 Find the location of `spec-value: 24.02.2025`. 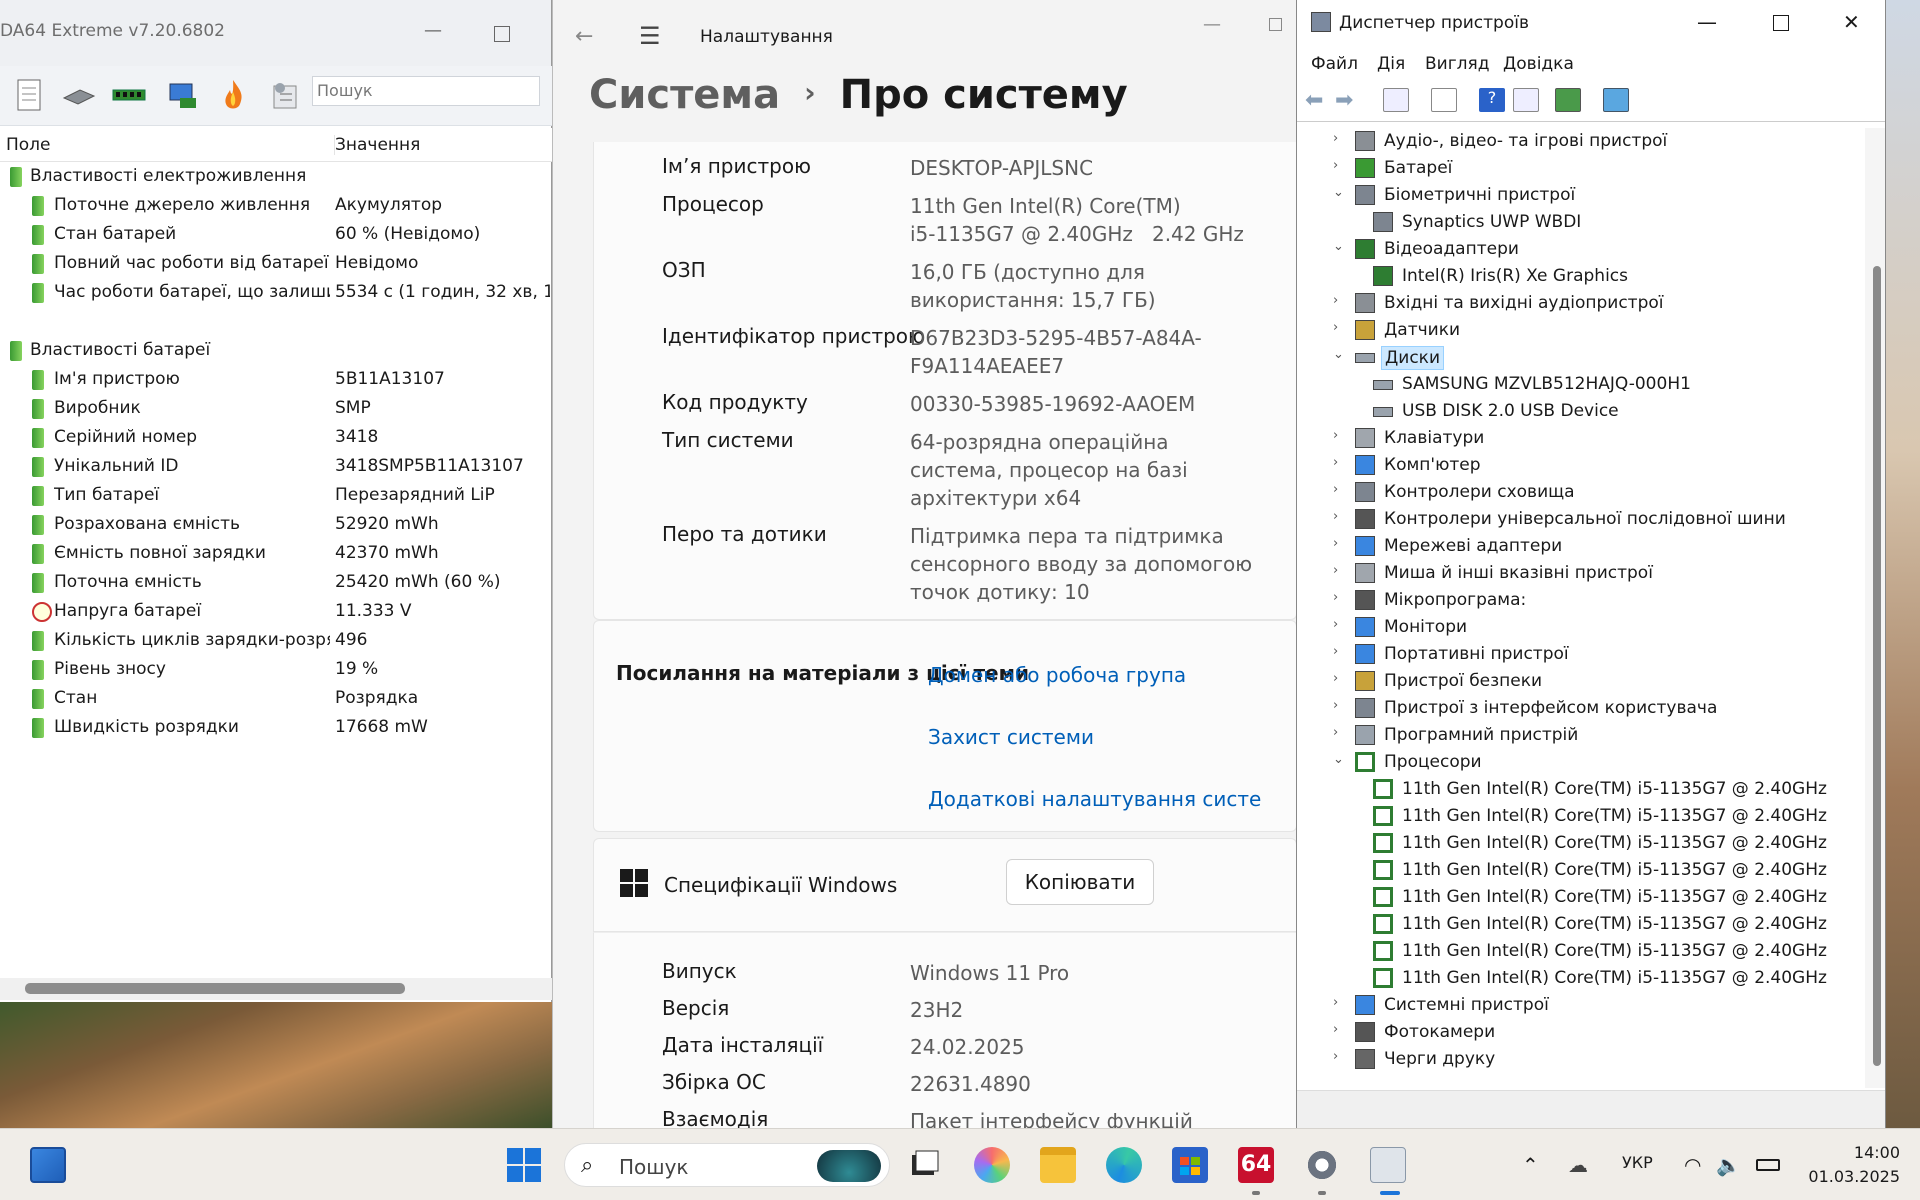

spec-value: 24.02.2025 is located at coordinates (967, 1047).